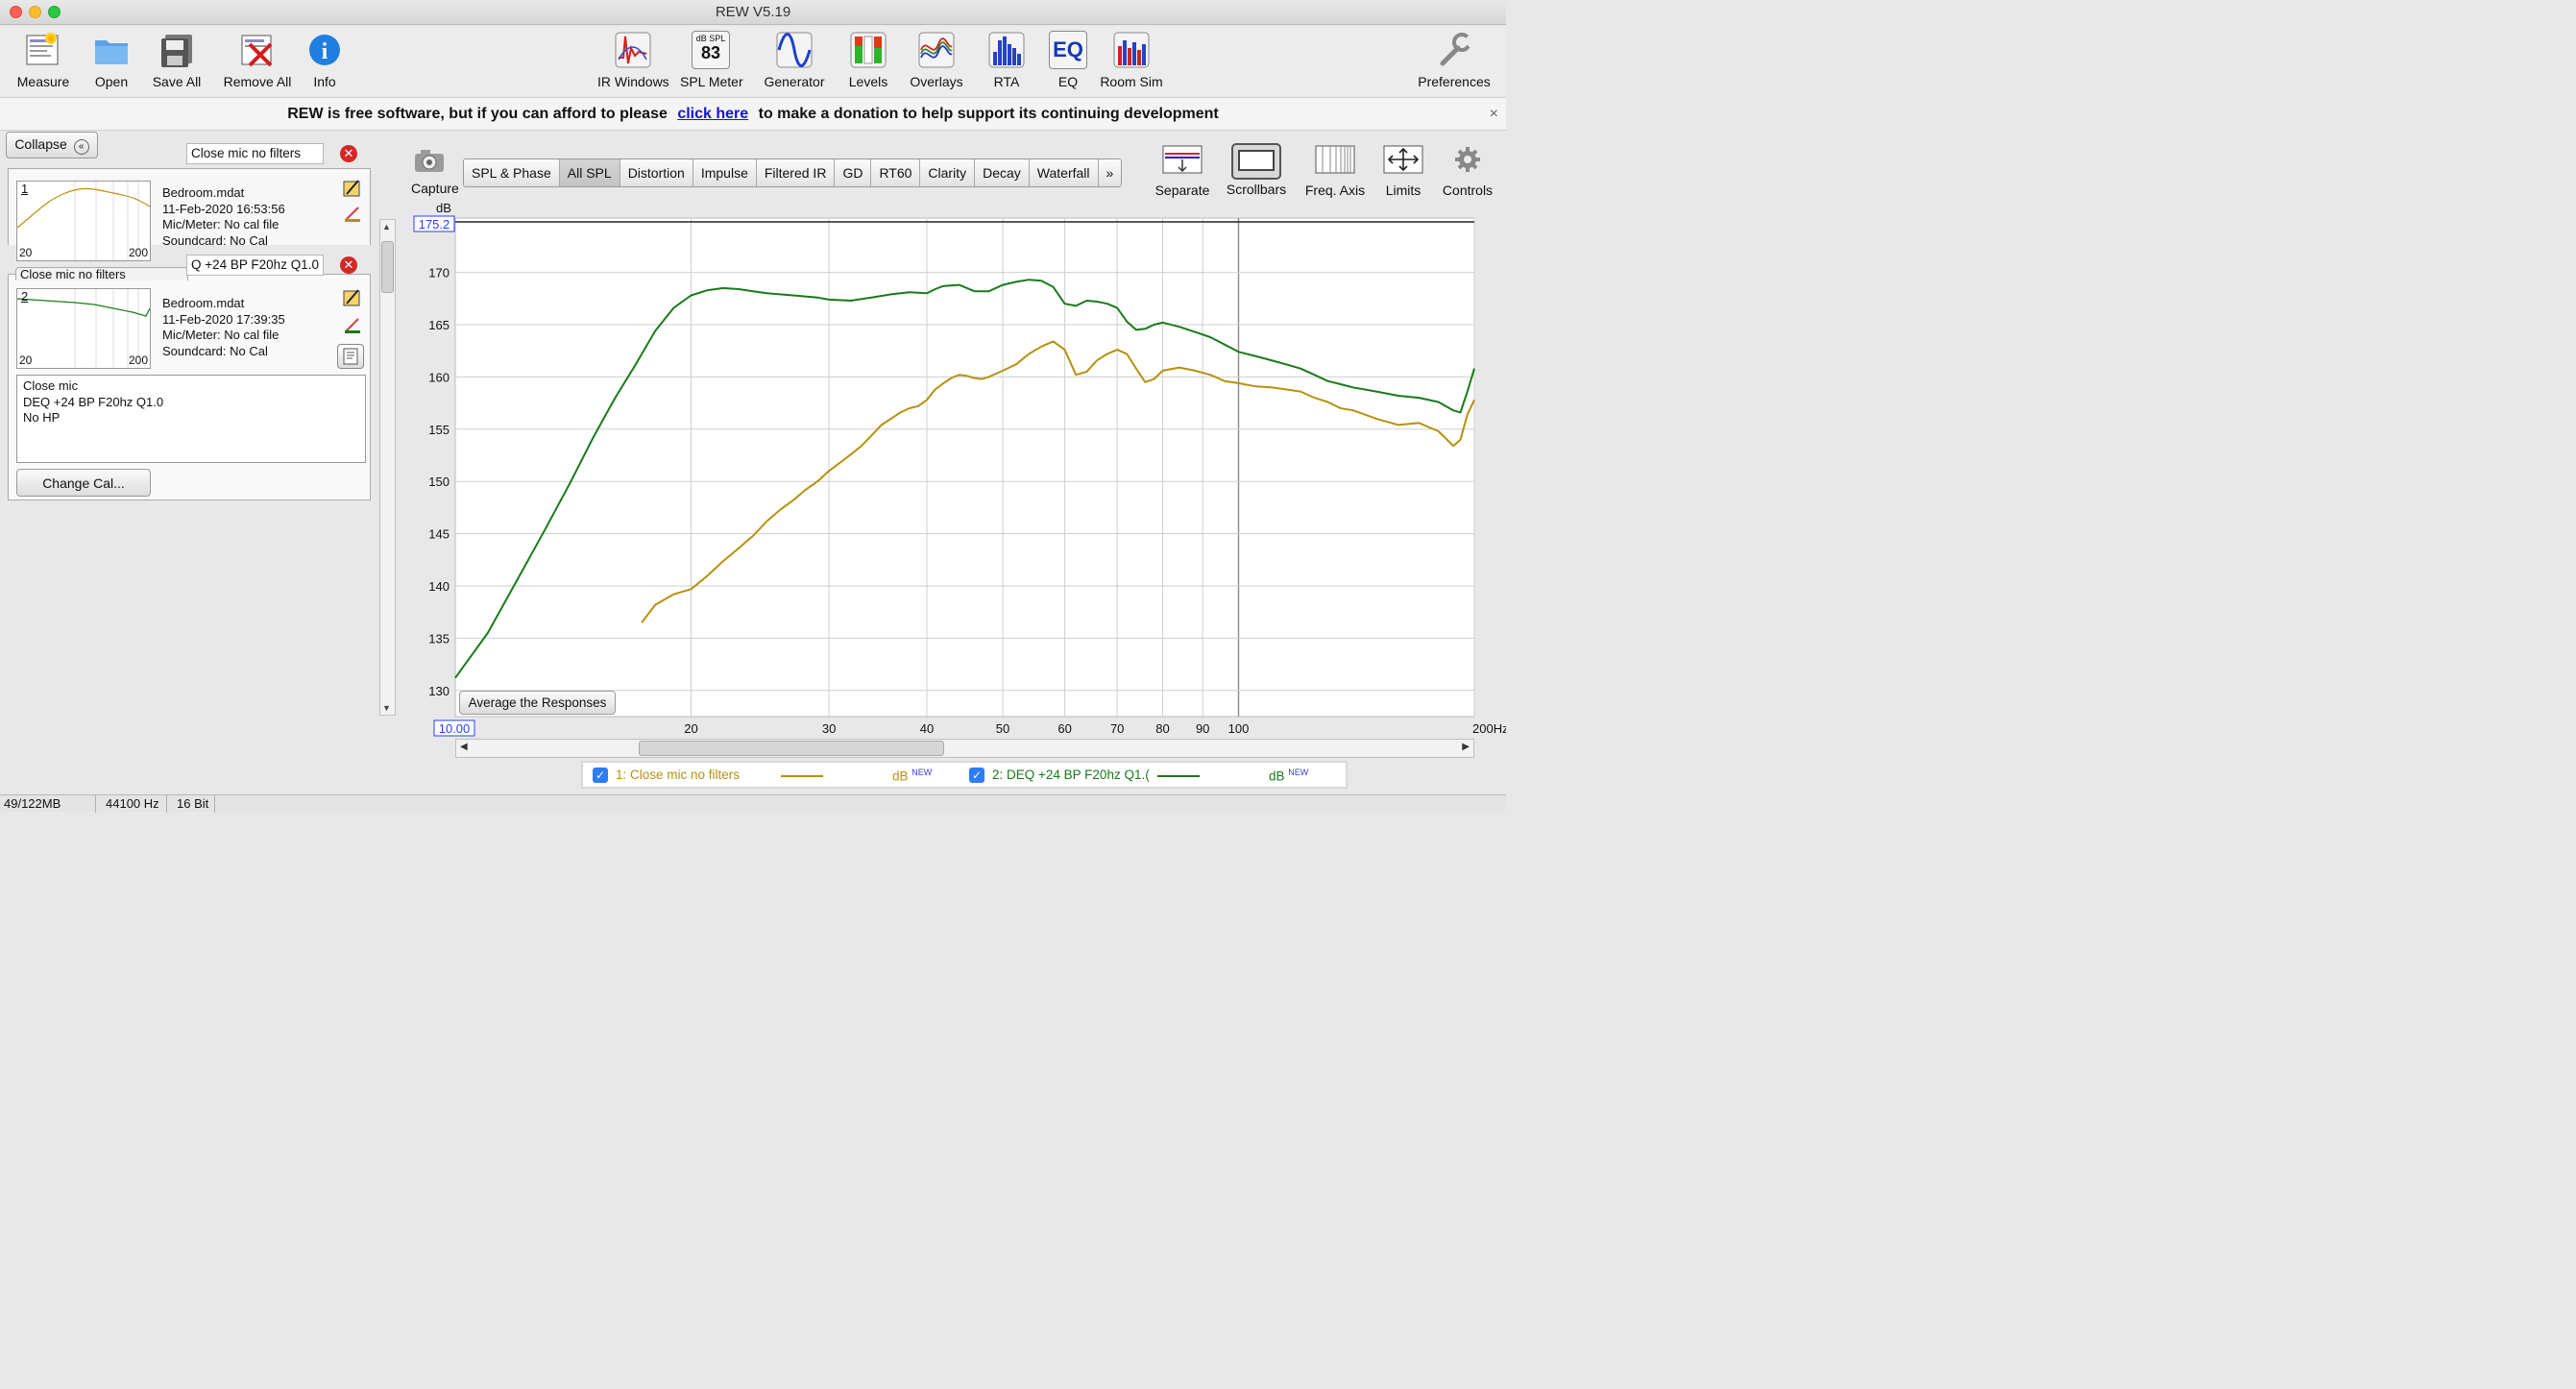 This screenshot has width=2576, height=1389. What do you see at coordinates (257, 81) in the screenshot?
I see `remove-all-label: Remove All` at bounding box center [257, 81].